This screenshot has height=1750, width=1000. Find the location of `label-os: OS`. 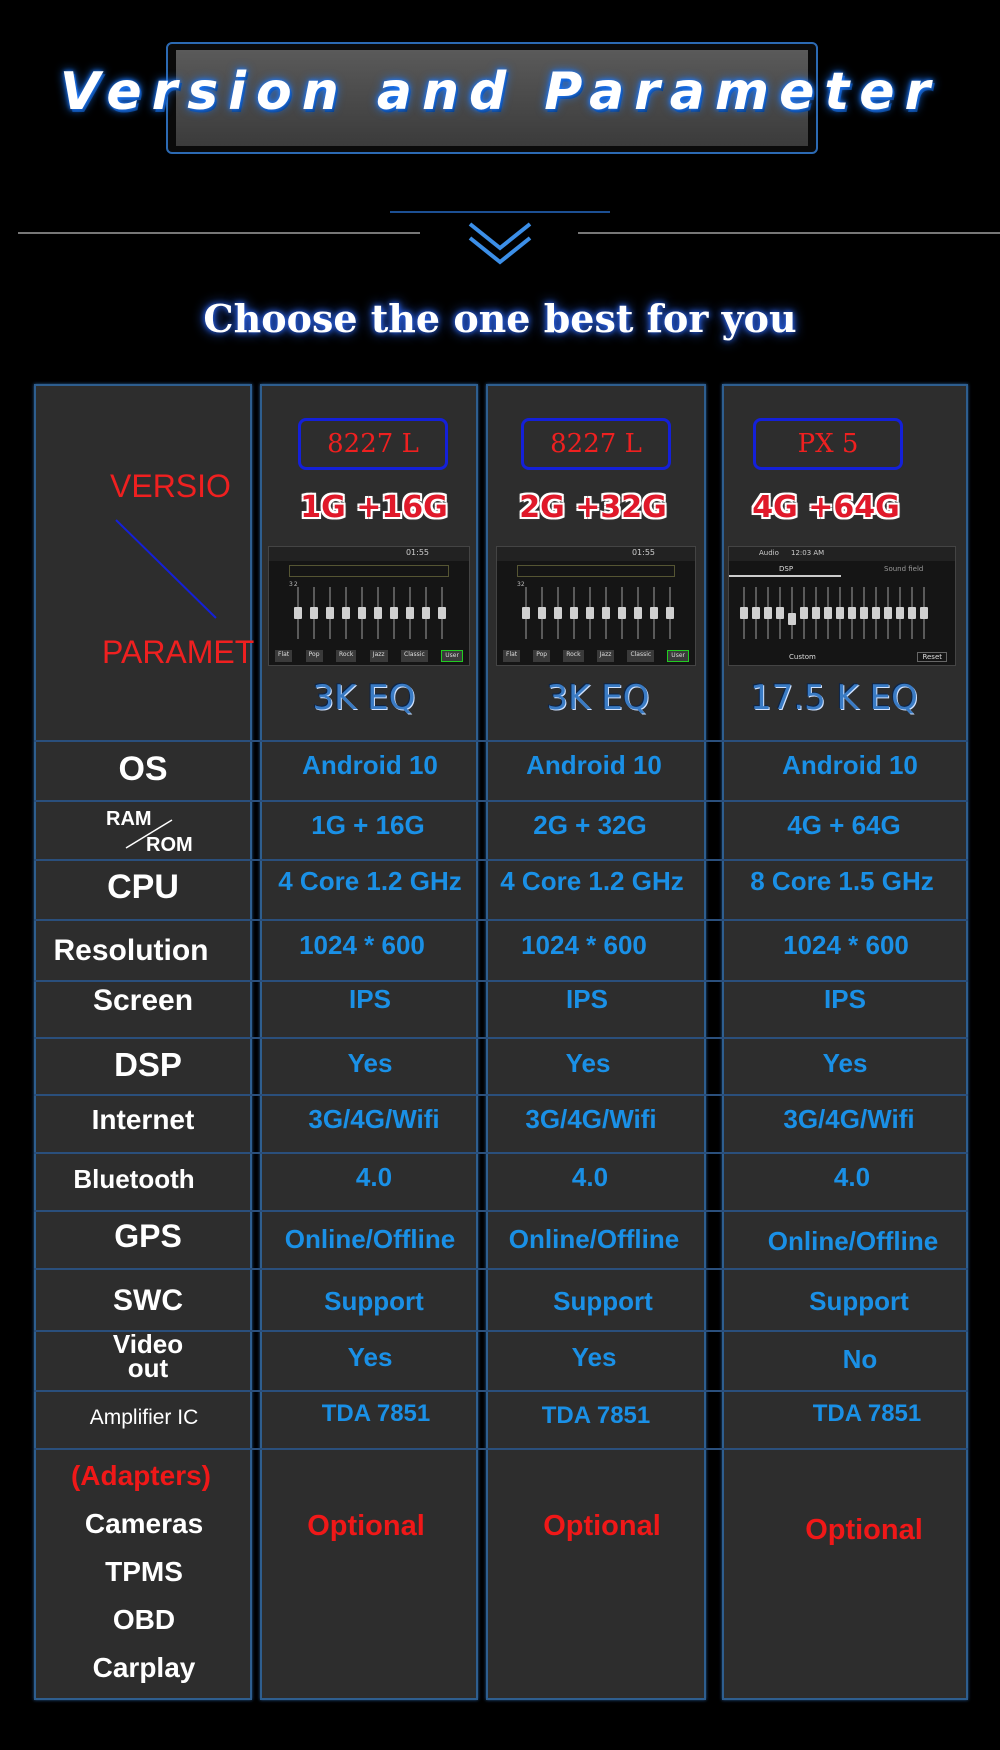

label-os: OS is located at coordinates (143, 769).